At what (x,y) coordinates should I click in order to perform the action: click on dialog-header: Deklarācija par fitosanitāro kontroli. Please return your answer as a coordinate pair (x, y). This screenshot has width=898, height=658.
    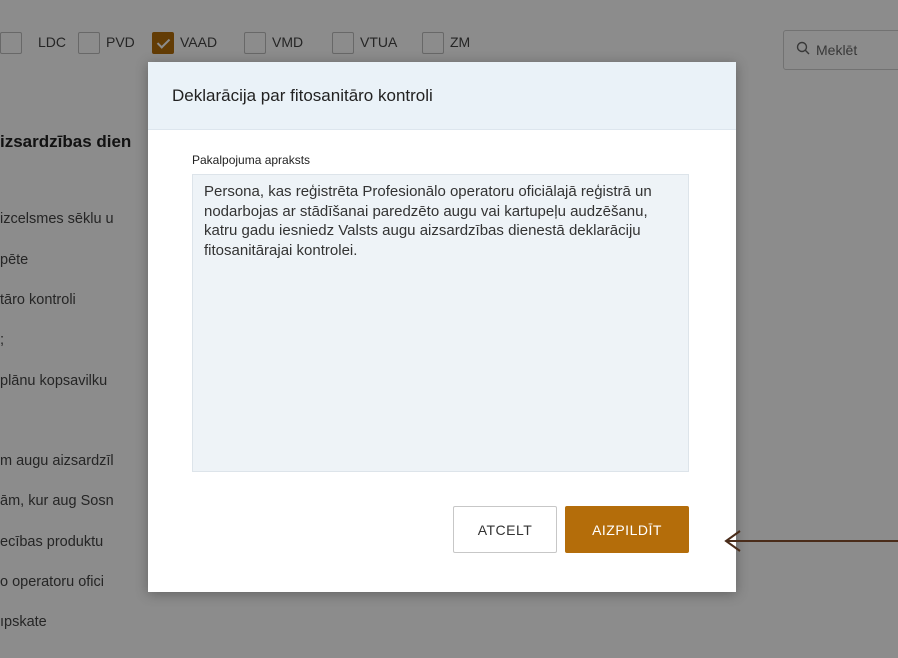
    Looking at the image, I should click on (442, 96).